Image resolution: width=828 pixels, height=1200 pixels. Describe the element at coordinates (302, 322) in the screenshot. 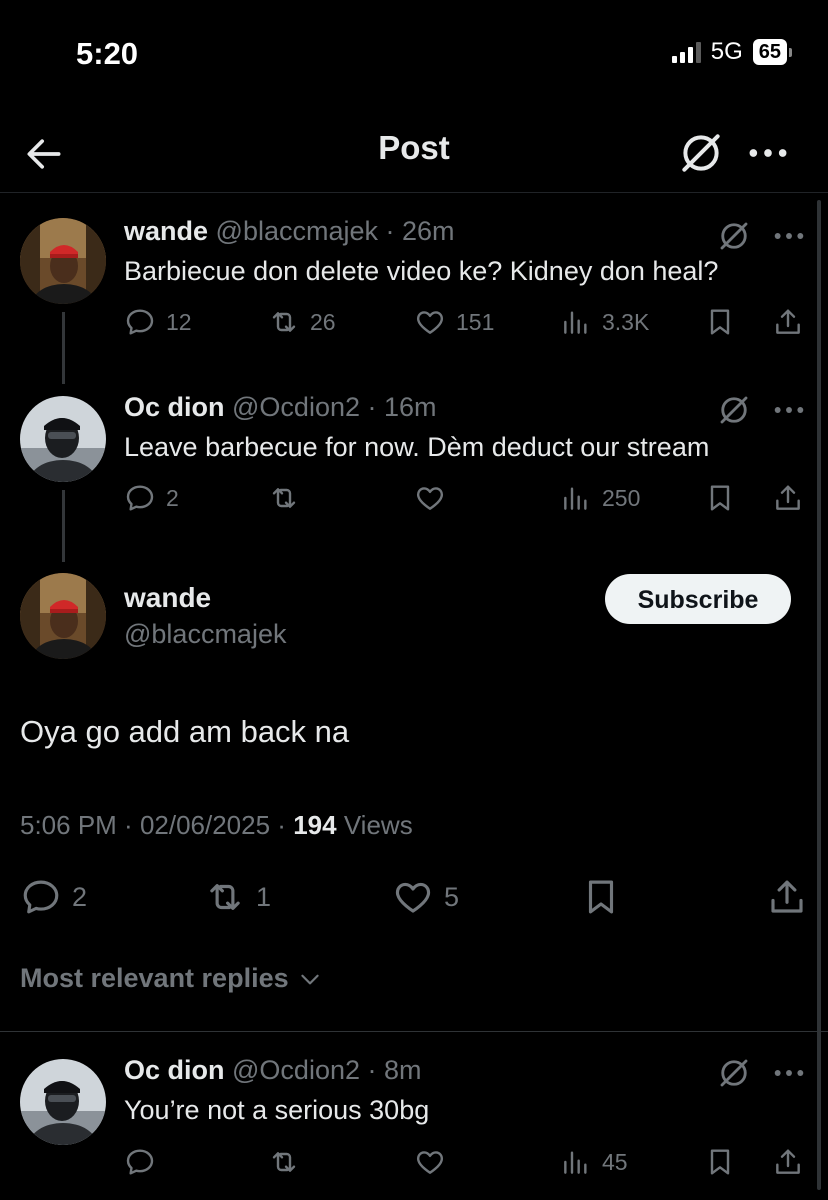

I see `repost-button: 26` at that location.